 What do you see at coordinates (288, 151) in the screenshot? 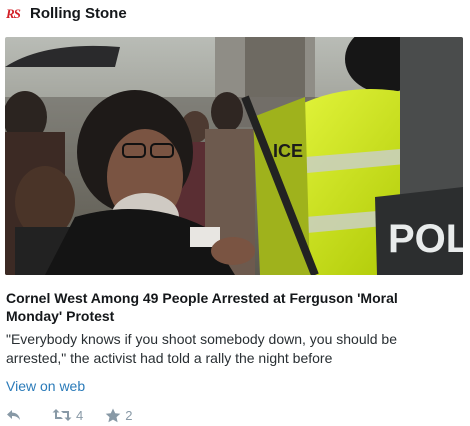
I see `svg-text: ICE` at bounding box center [288, 151].